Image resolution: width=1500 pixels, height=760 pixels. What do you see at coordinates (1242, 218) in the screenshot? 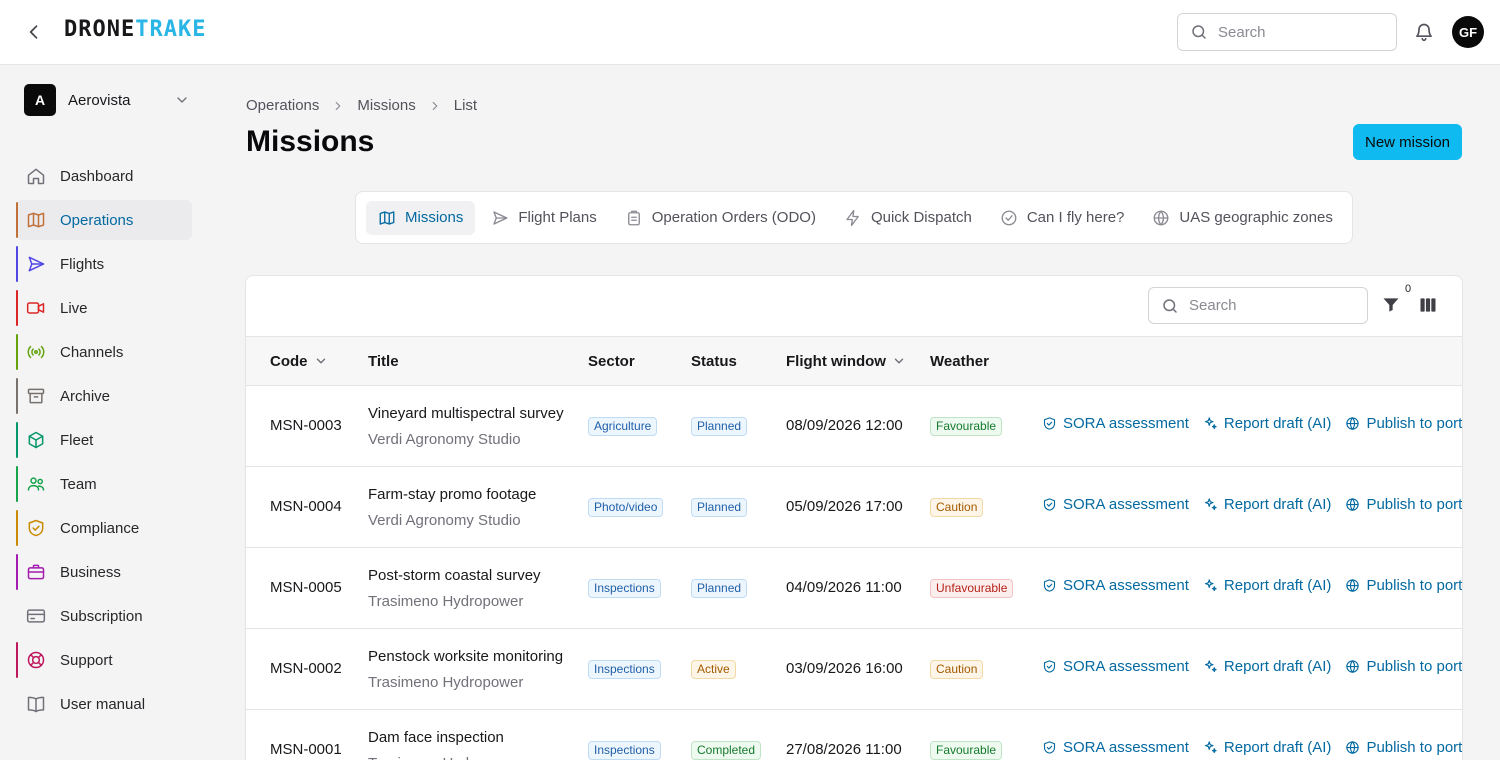
I see `tab-uas-geographic-zones: UAS geographic zones` at bounding box center [1242, 218].